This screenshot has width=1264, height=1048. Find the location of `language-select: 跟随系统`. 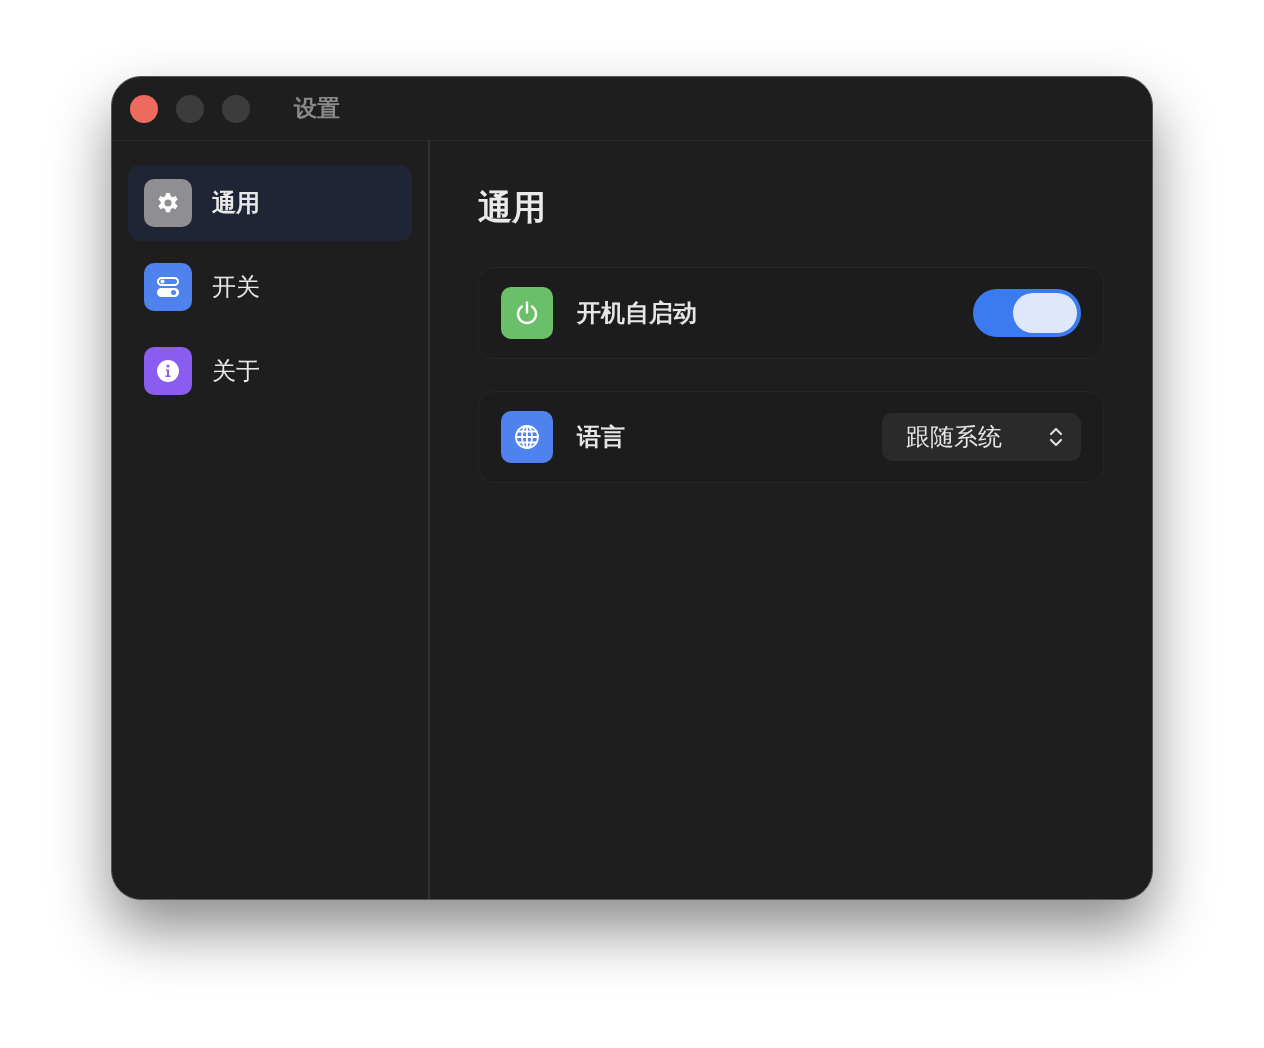

language-select: 跟随系统 is located at coordinates (981, 437).